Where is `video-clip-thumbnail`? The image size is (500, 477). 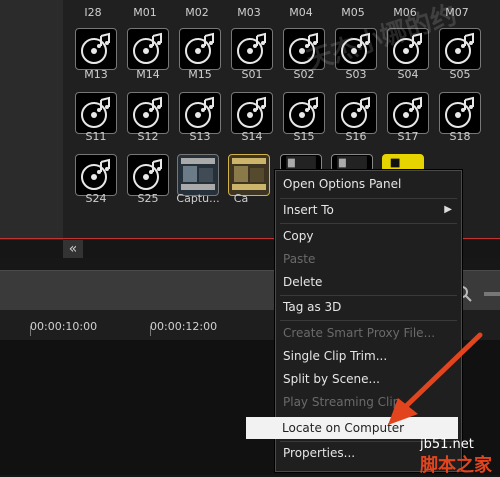 video-clip-thumbnail is located at coordinates (198, 175).